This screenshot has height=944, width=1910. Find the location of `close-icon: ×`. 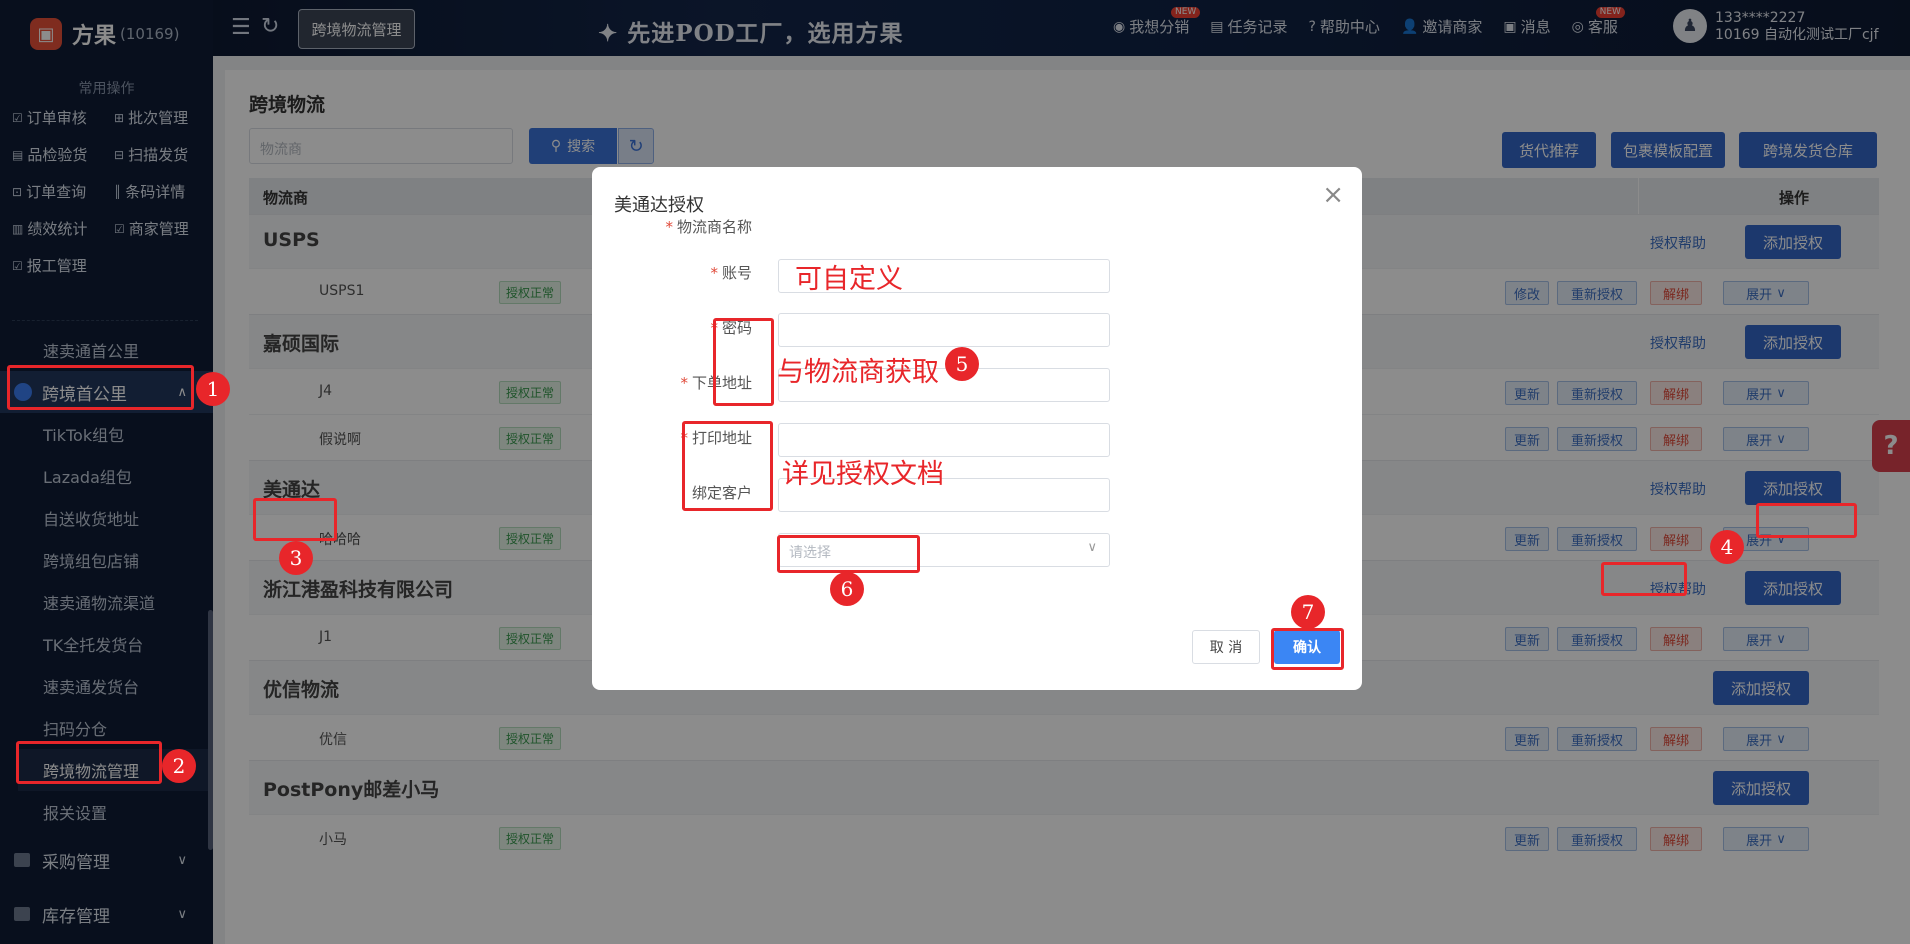

close-icon: × is located at coordinates (1333, 195).